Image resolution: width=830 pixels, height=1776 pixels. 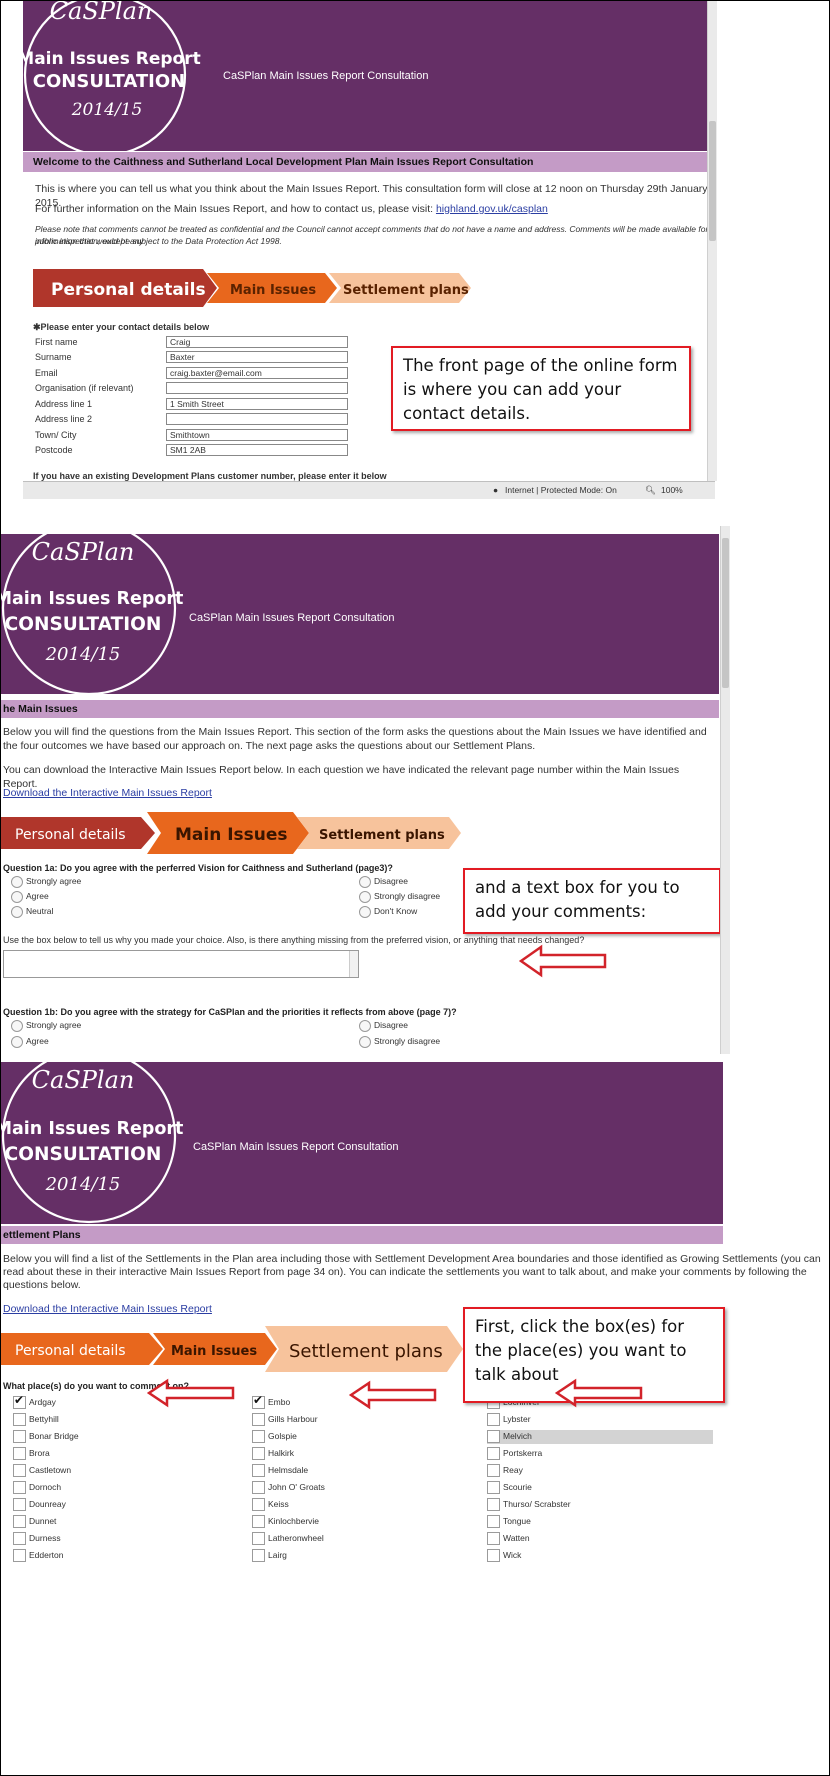 I want to click on contact-heading: ✱Please enter your contact details below, so click(x=121, y=327).